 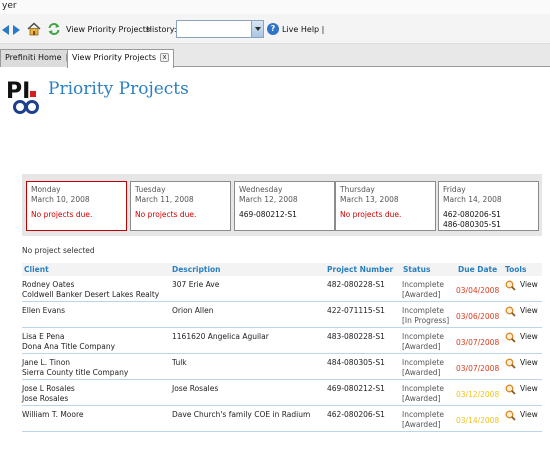 I want to click on day-date: March 11, 2008, so click(x=164, y=199).